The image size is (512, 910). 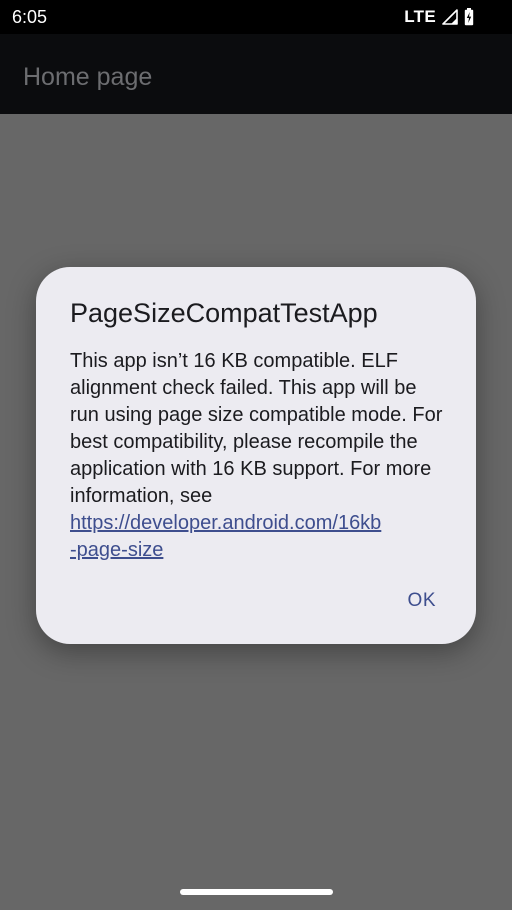 What do you see at coordinates (469, 17) in the screenshot?
I see `battery-charging-icon` at bounding box center [469, 17].